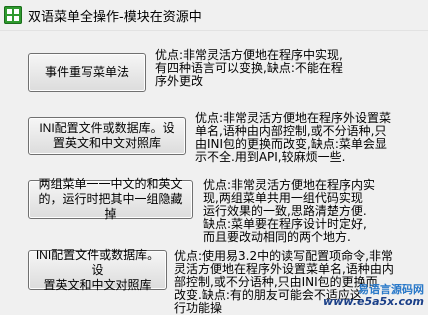 This screenshot has height=315, width=428. I want to click on window-title: 双语菜单全操作-模块在资源中, so click(115, 17).